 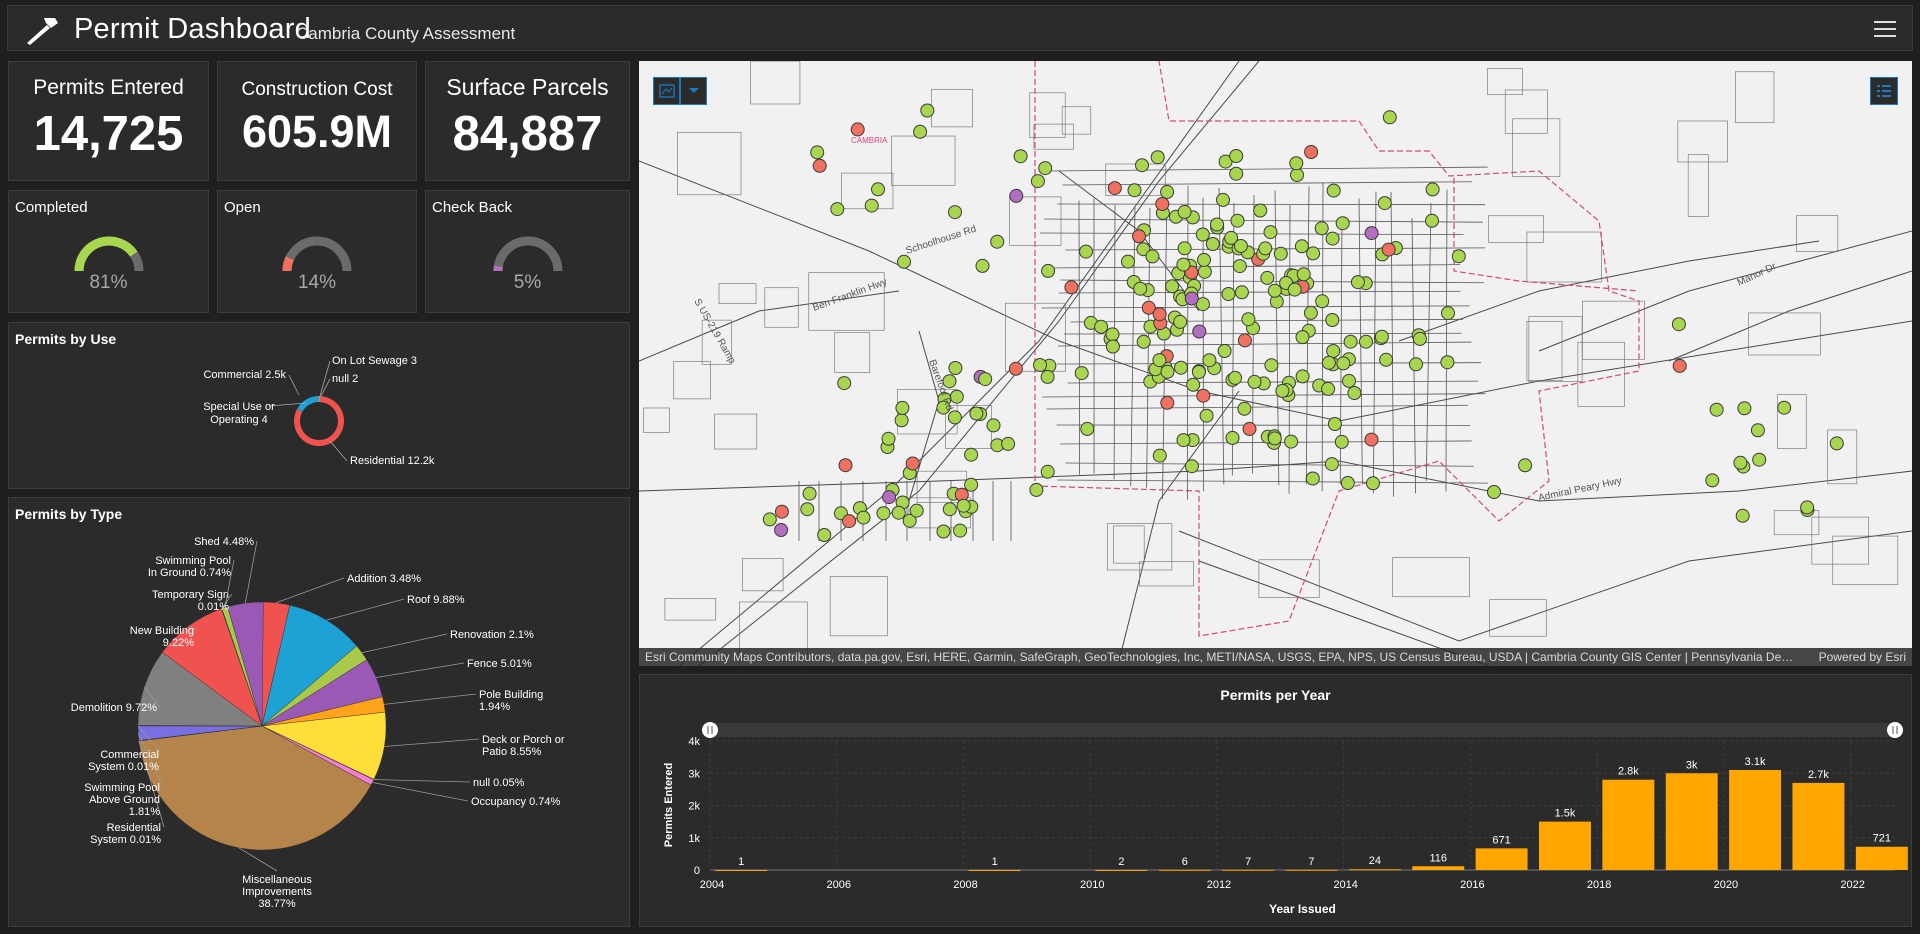 I want to click on powered-by-link: Powered by Esri, so click(x=1862, y=657).